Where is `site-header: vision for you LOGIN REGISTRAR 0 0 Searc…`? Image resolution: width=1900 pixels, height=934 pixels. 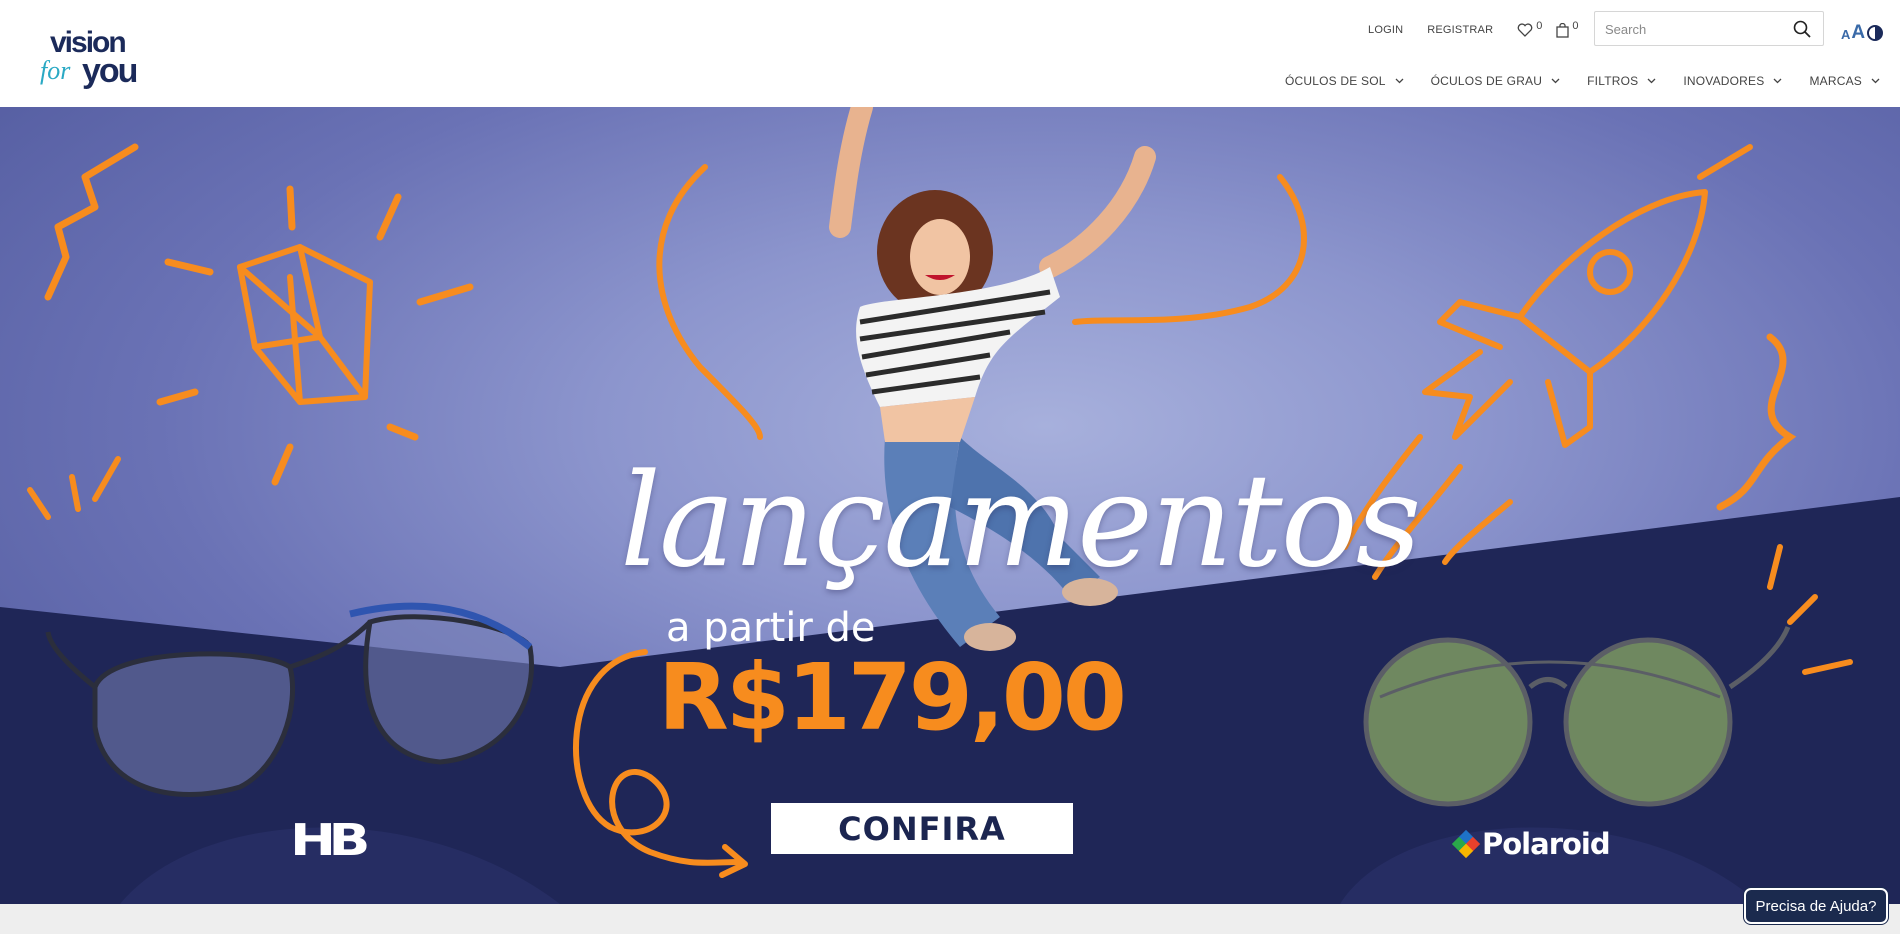 site-header: vision for you LOGIN REGISTRAR 0 0 Searc… is located at coordinates (950, 53).